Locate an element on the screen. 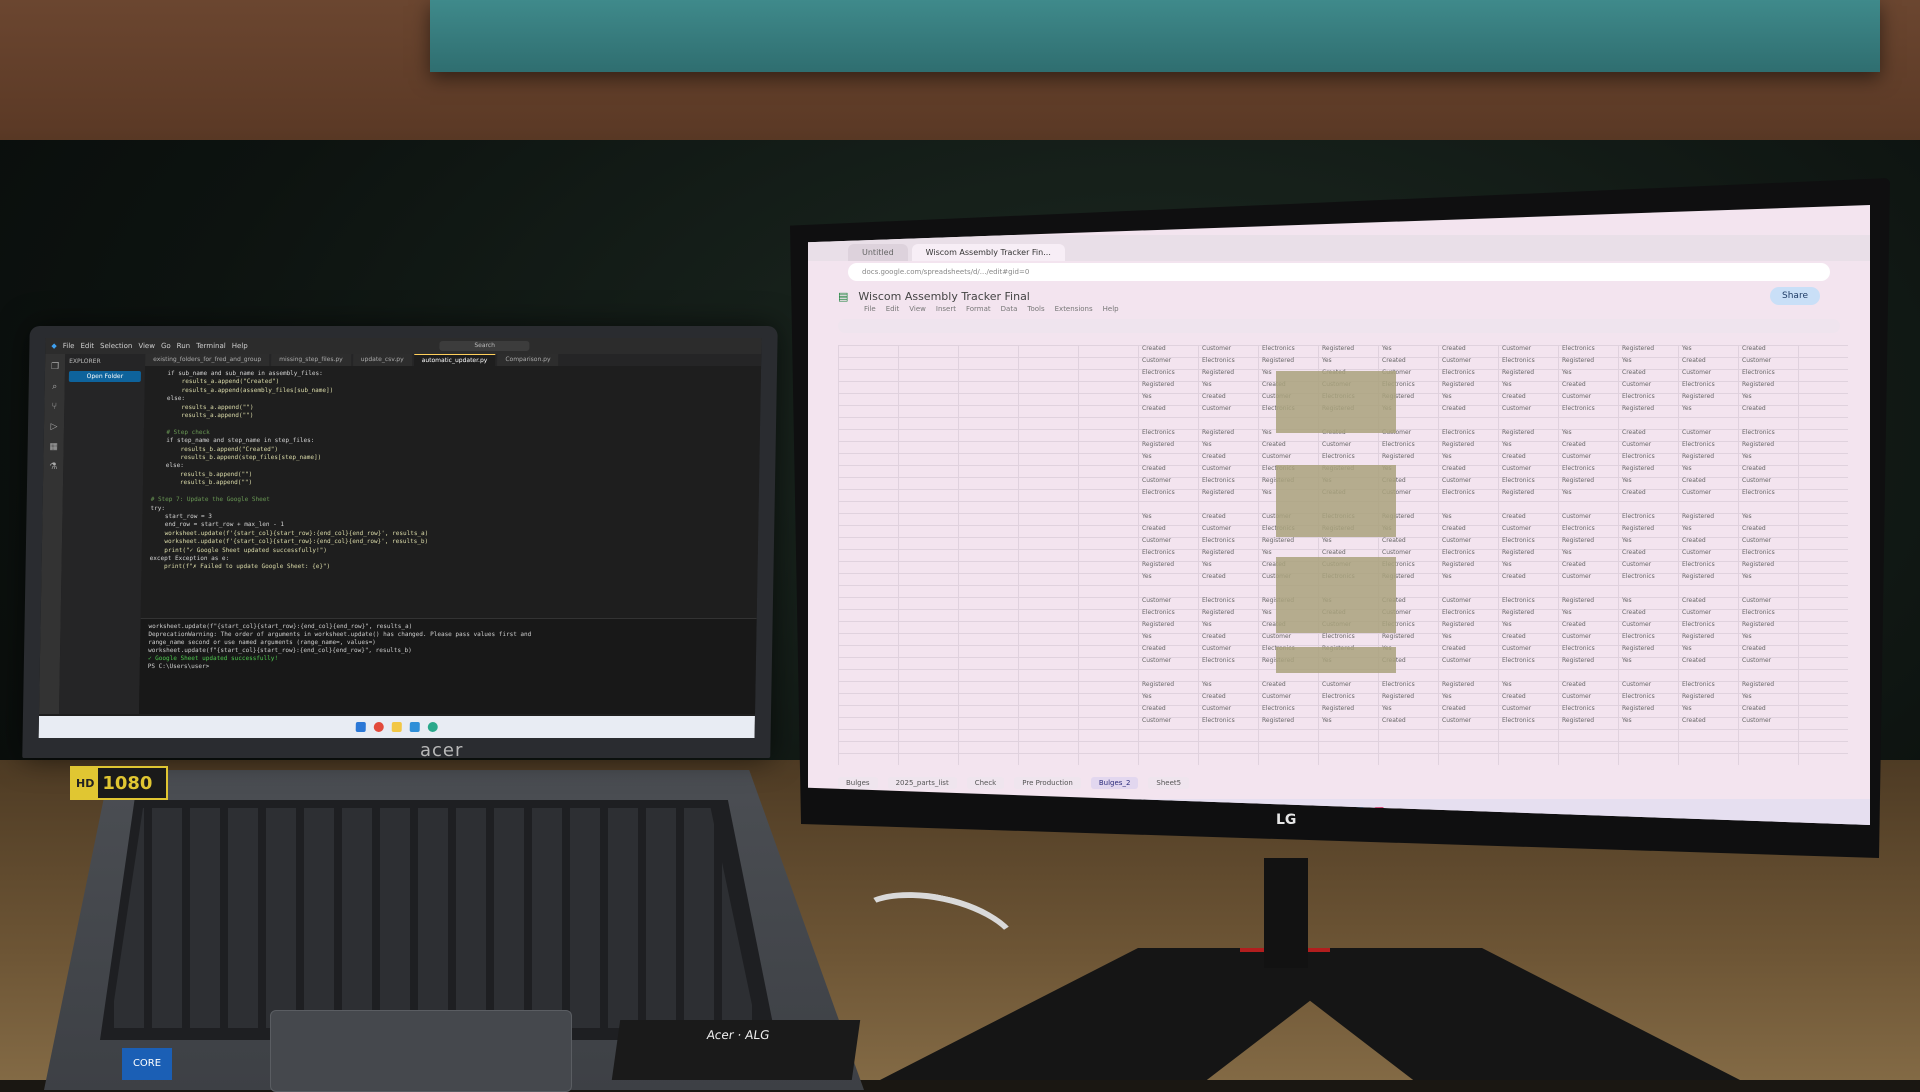  vscode-taskbar-icon is located at coordinates (414, 727).